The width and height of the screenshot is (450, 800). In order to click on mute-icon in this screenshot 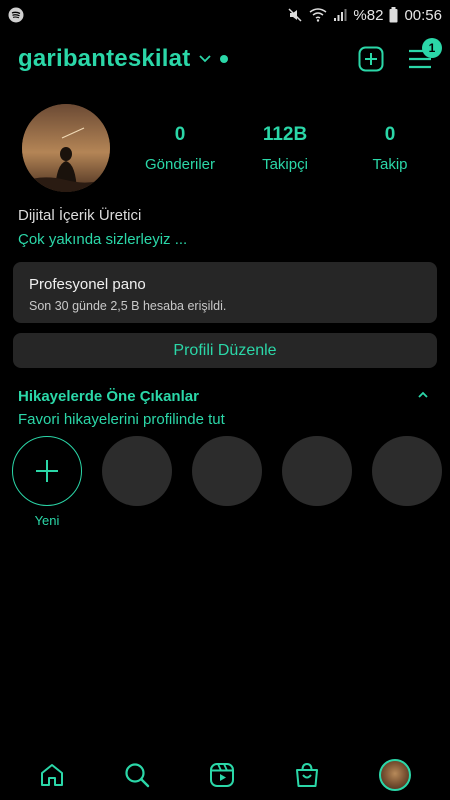, I will do `click(295, 15)`.